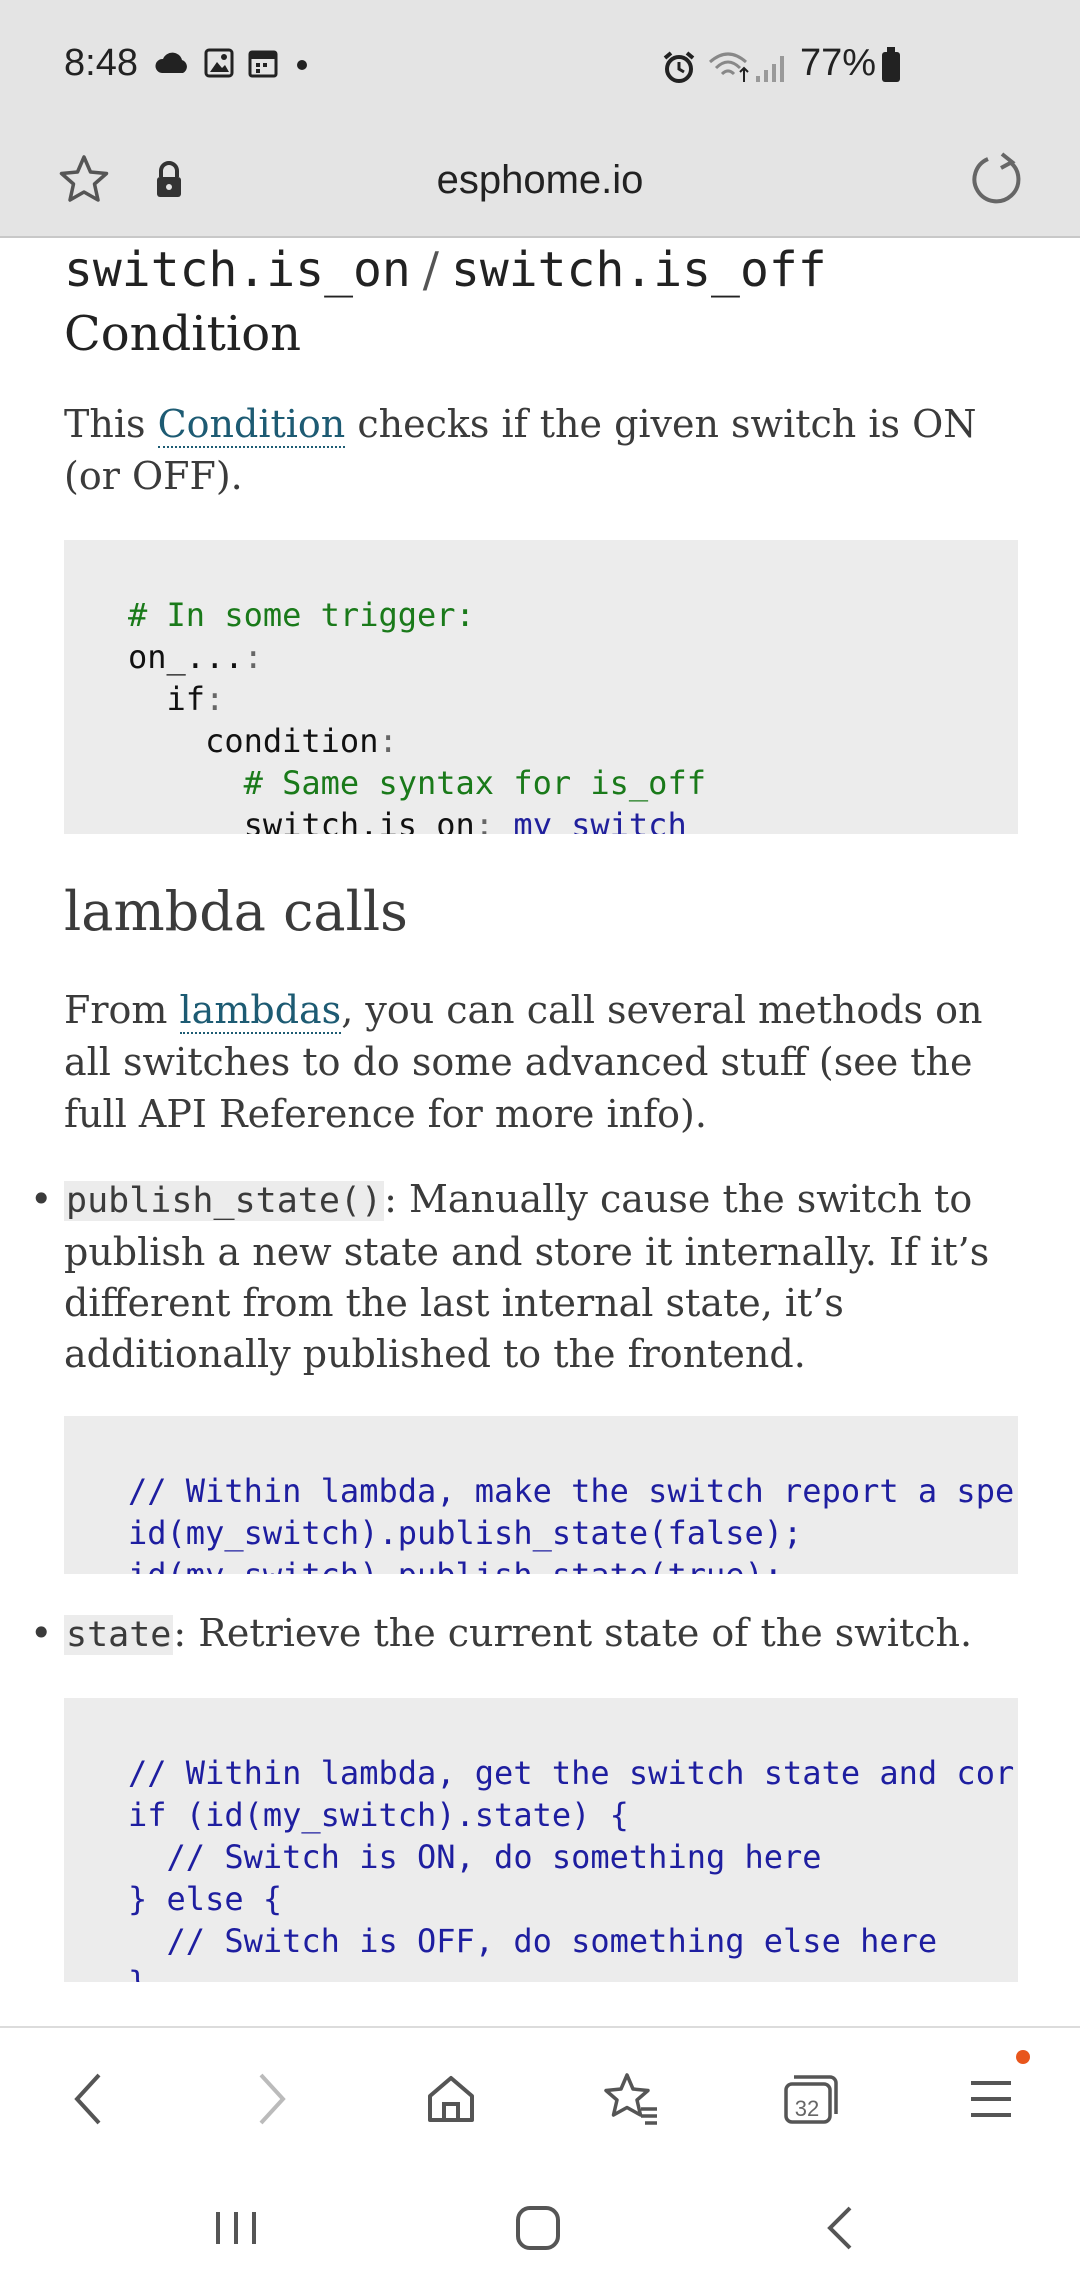 The height and width of the screenshot is (2280, 1080). I want to click on home-nav-icon, so click(538, 2228).